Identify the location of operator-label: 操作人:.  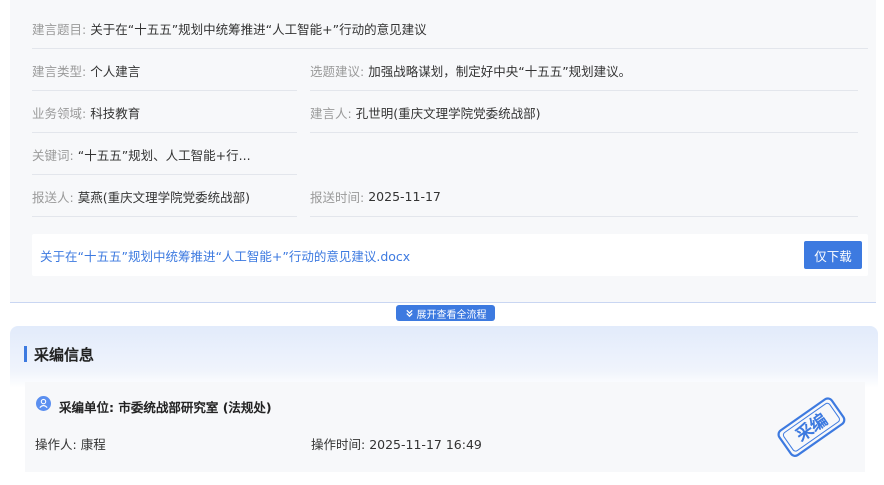
(56, 444).